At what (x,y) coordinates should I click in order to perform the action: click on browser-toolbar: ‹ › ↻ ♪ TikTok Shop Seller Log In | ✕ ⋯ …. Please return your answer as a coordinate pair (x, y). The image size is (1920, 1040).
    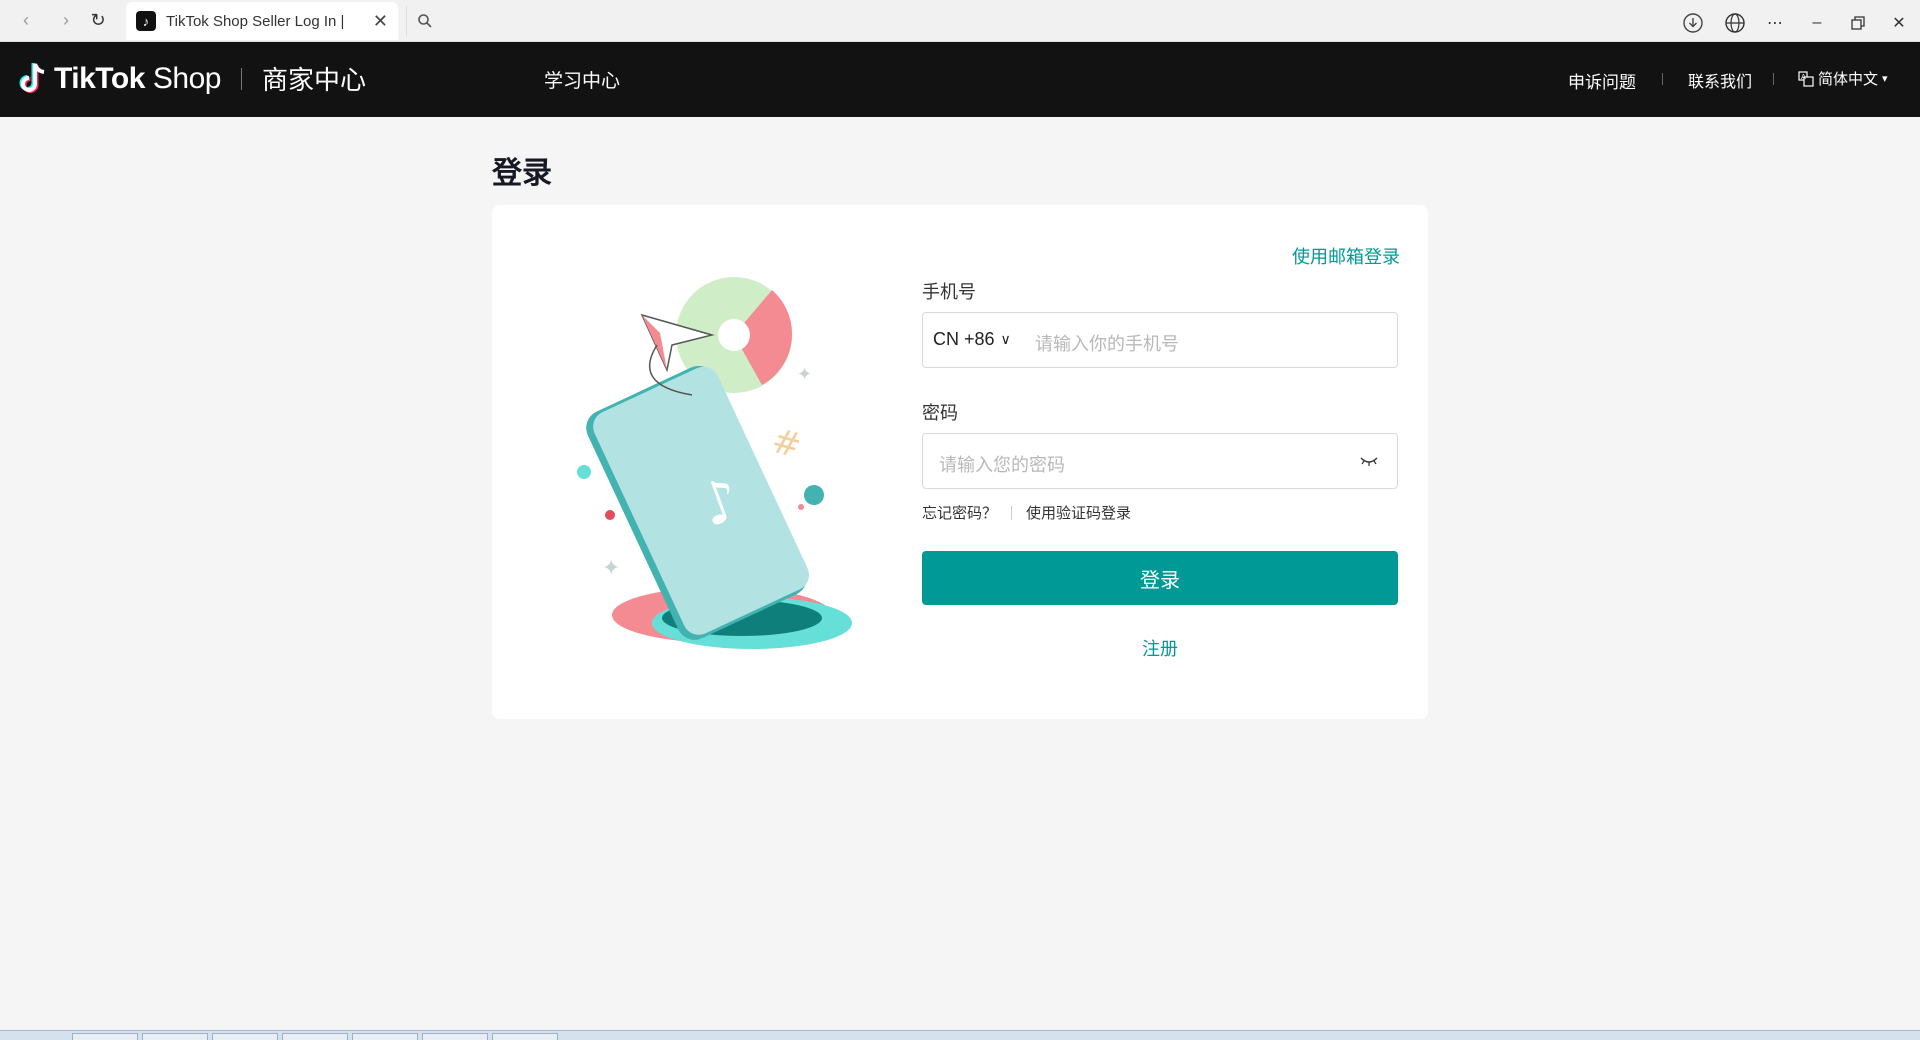
    Looking at the image, I should click on (960, 21).